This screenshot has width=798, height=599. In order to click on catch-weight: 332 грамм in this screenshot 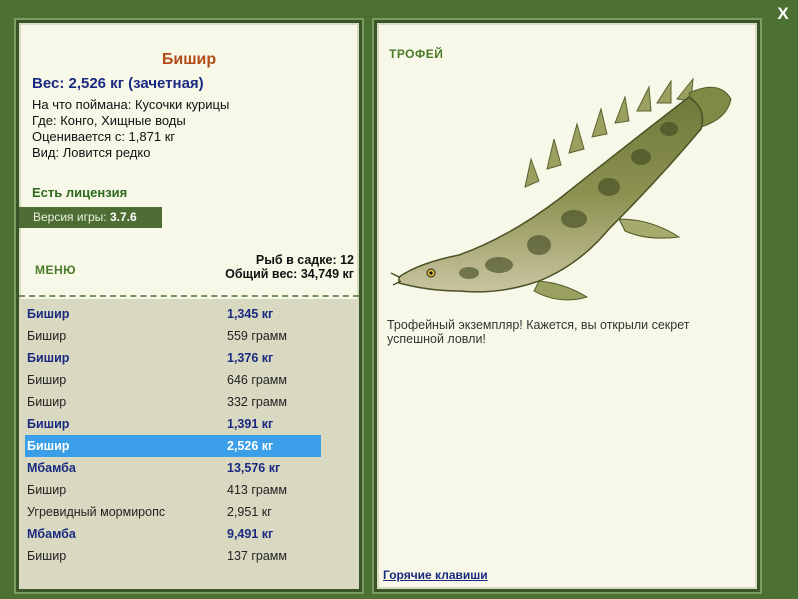, I will do `click(257, 402)`.